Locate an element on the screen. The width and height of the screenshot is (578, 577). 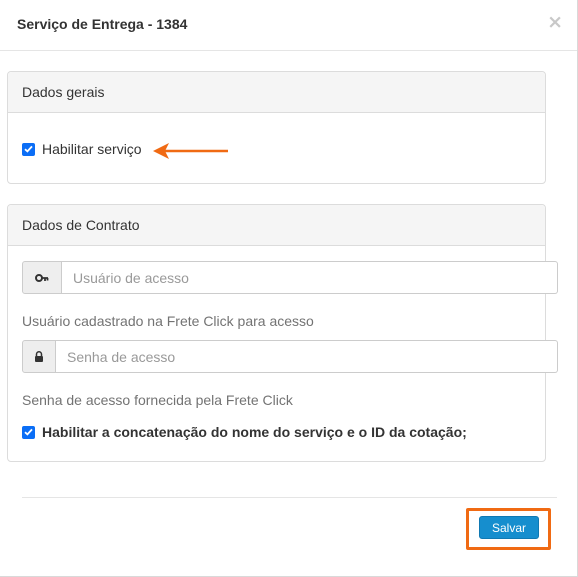
modal-header: Serviço de Entrega - 1384 × is located at coordinates (288, 25).